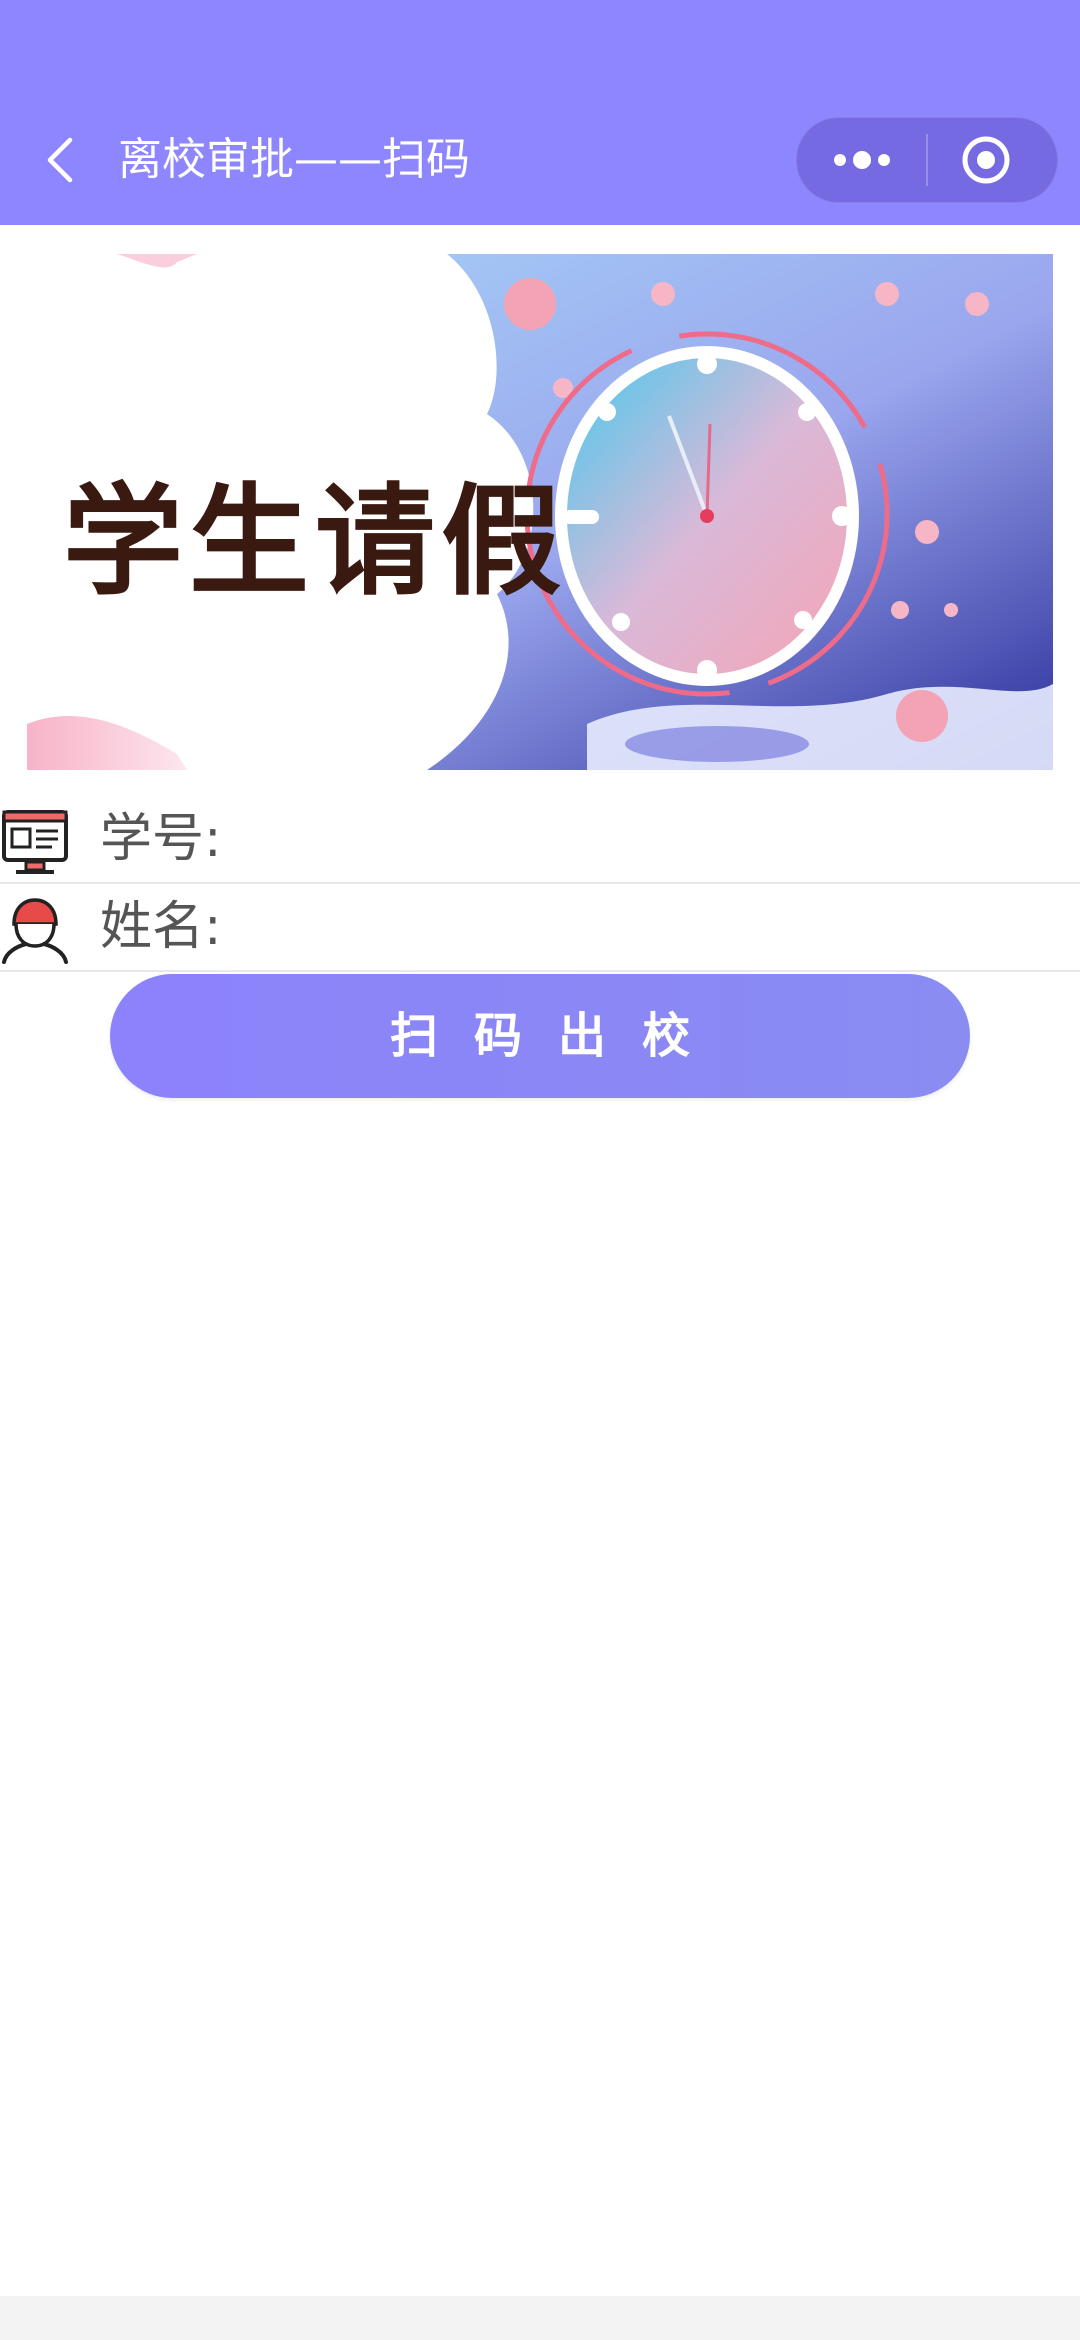  What do you see at coordinates (294, 159) in the screenshot?
I see `page-title: 离校审批——扫码` at bounding box center [294, 159].